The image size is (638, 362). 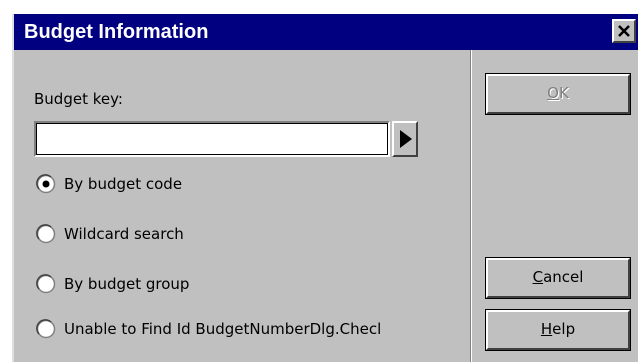 I want to click on ok-button: OK, so click(x=558, y=94).